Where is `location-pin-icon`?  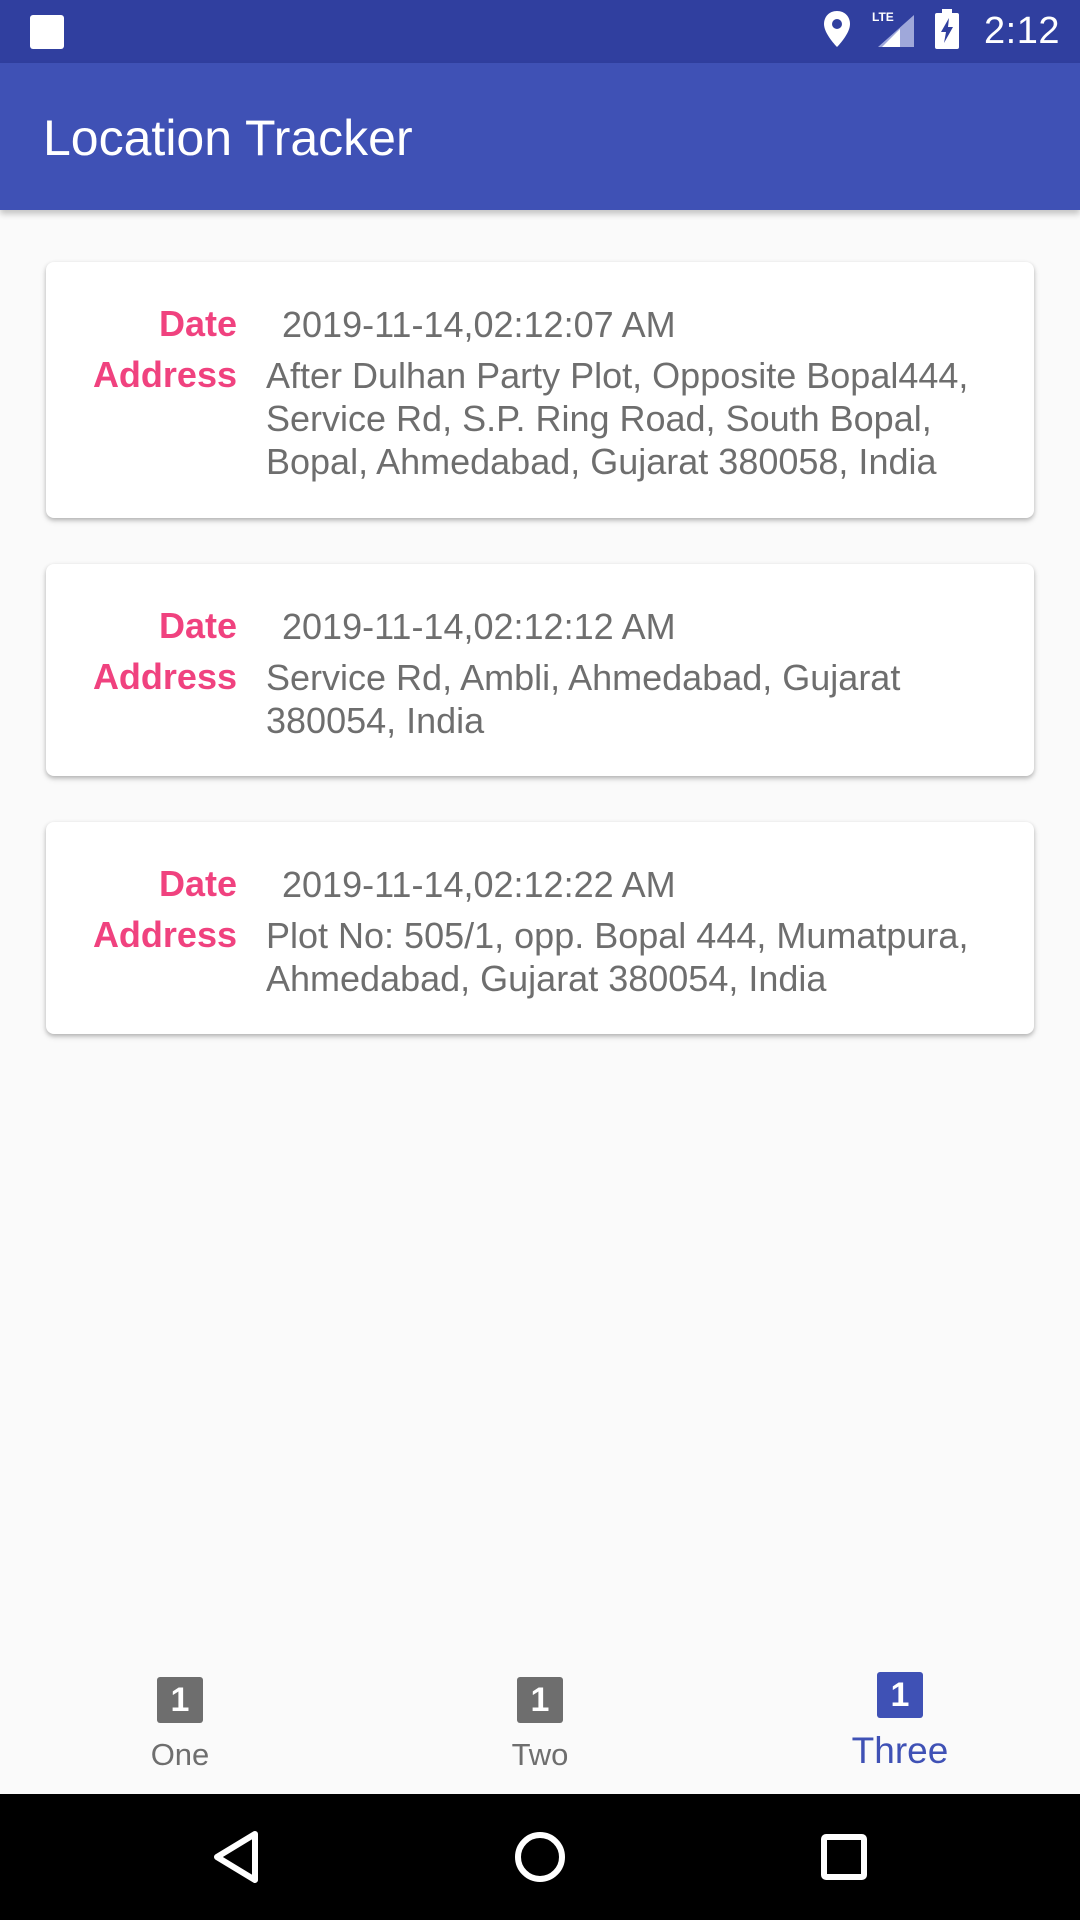
location-pin-icon is located at coordinates (837, 31).